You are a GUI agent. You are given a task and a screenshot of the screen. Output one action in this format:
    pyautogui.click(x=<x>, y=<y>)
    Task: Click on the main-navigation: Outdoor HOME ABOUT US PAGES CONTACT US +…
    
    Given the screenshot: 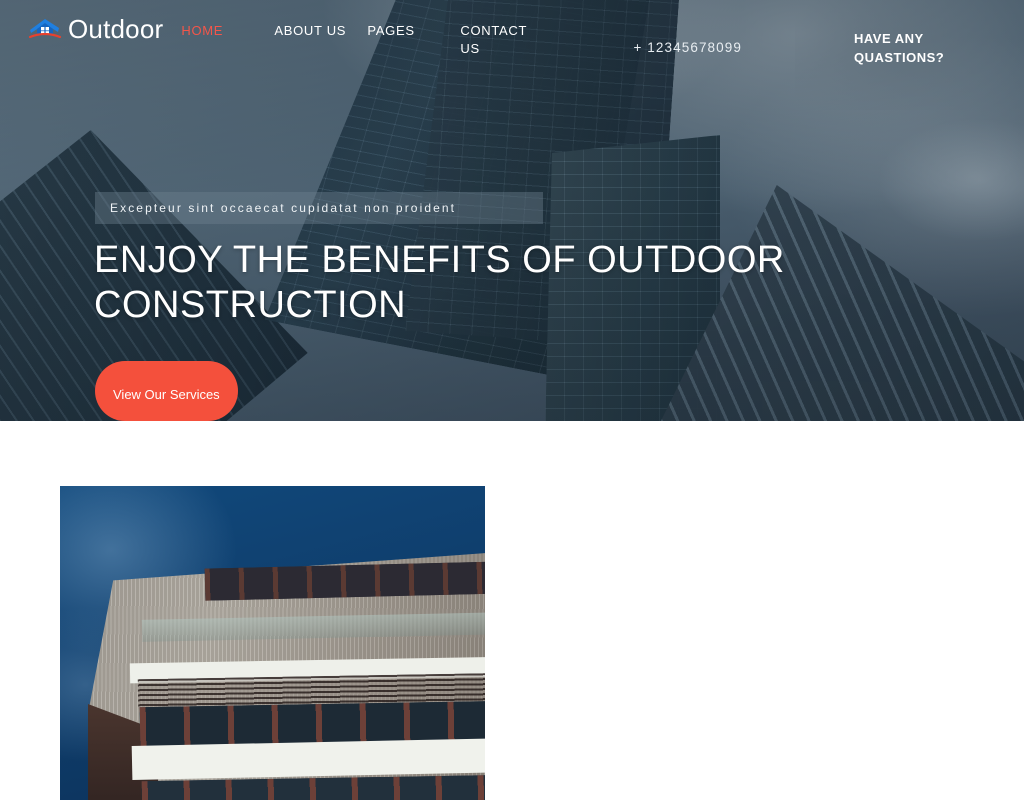 What is the action you would take?
    pyautogui.click(x=512, y=35)
    